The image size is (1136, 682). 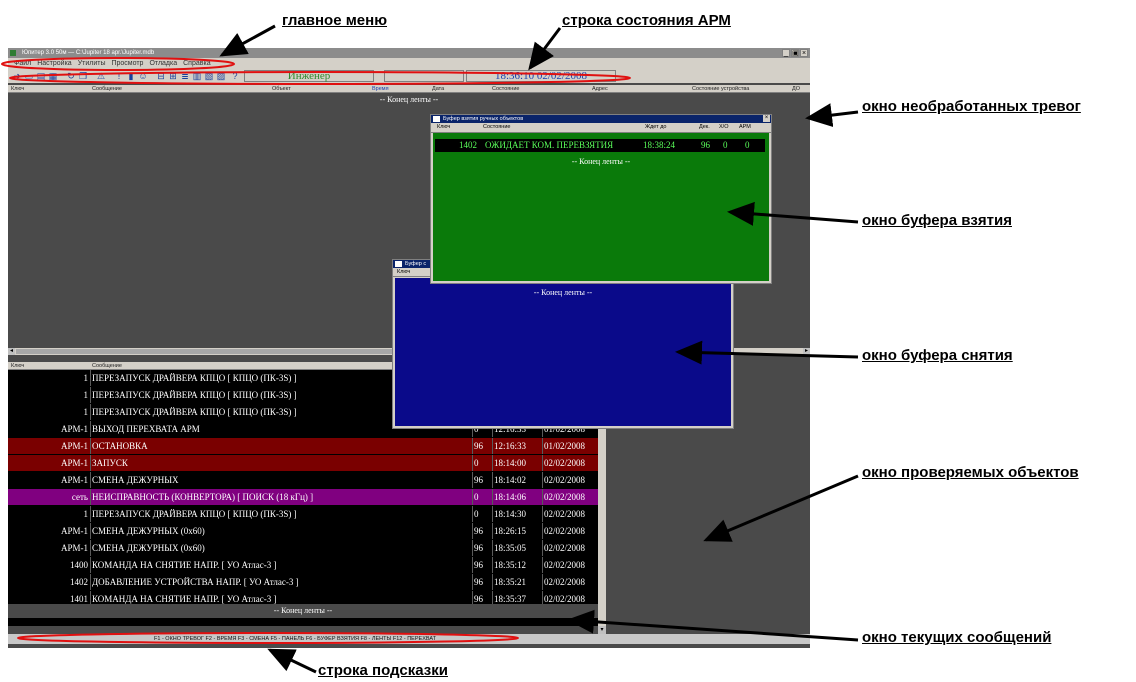 What do you see at coordinates (107, 89) in the screenshot?
I see `alarms-col-message: Сообщение` at bounding box center [107, 89].